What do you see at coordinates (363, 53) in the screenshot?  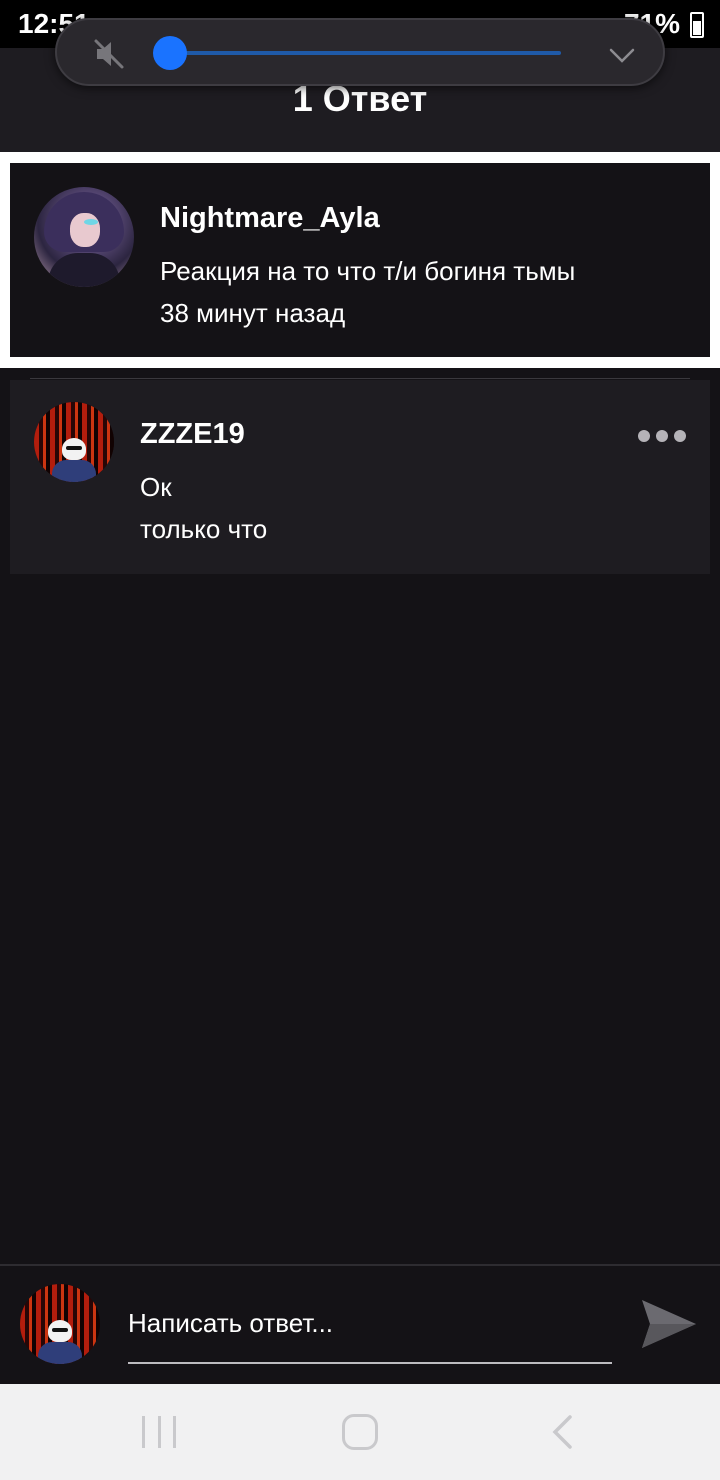 I see `volume-slider-track` at bounding box center [363, 53].